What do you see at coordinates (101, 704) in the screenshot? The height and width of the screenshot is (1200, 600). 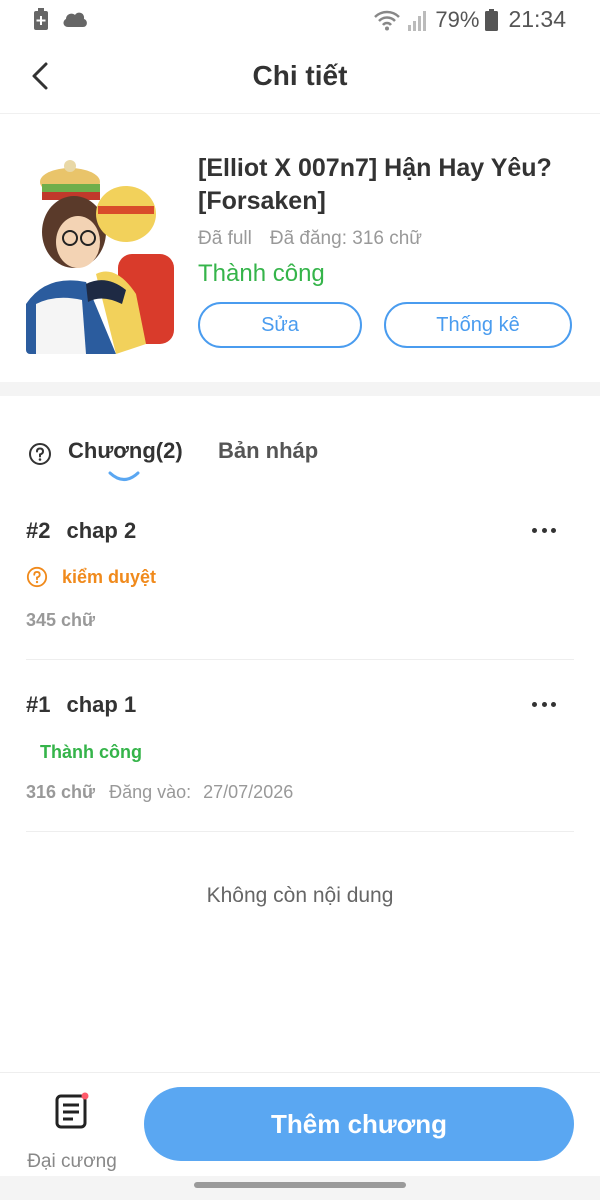 I see `chapter-name: chap 1` at bounding box center [101, 704].